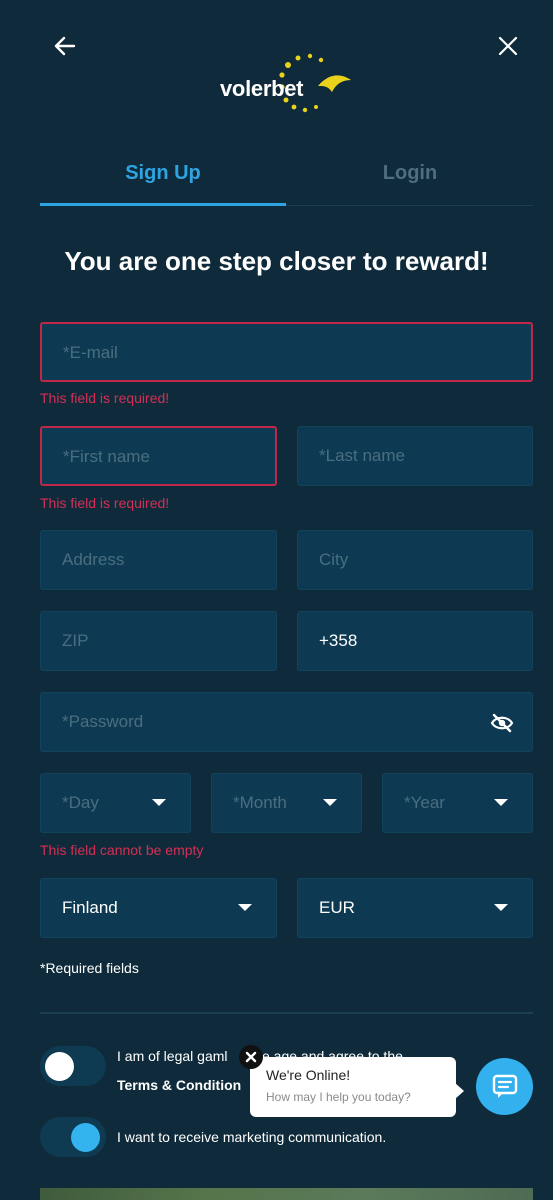 Image resolution: width=553 pixels, height=1200 pixels. I want to click on logo-wordmark: volerbet, so click(262, 88).